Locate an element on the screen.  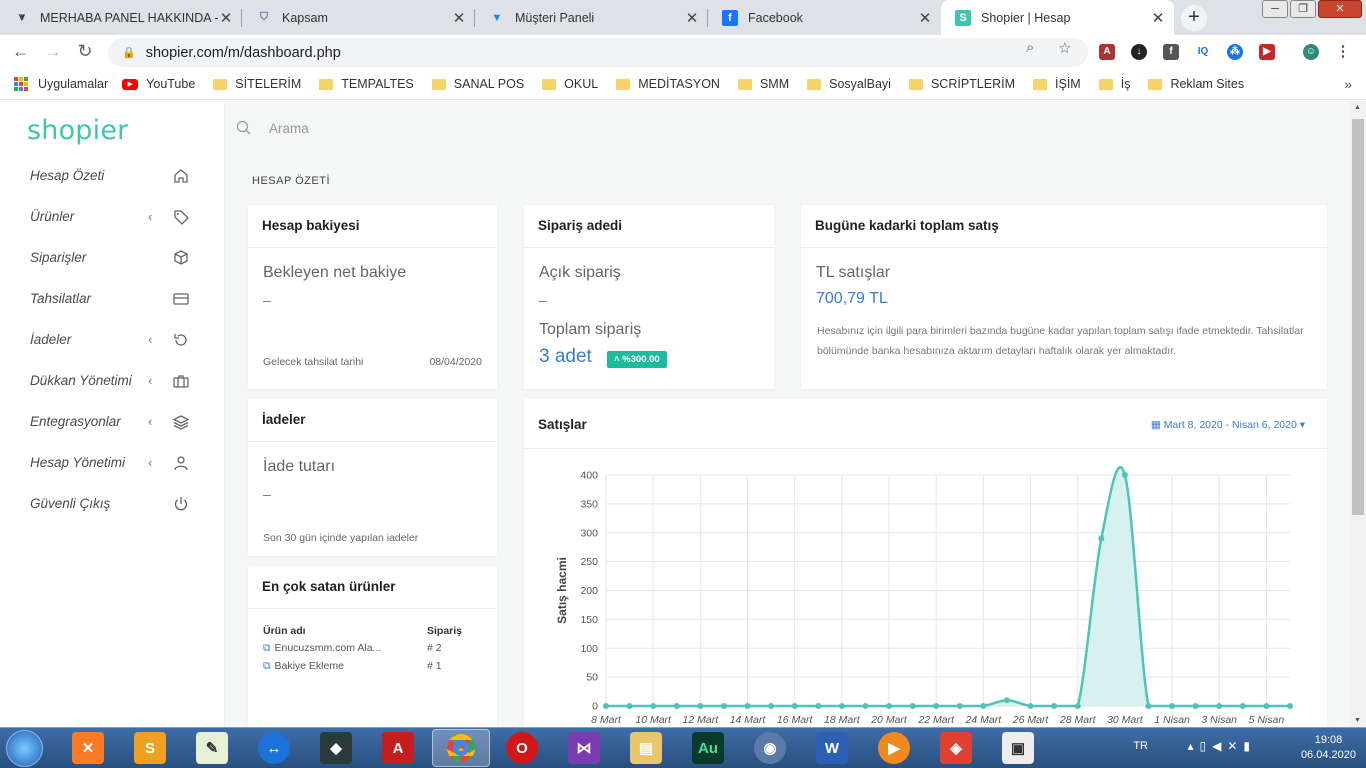
visual-studio-icon: ⋈ is located at coordinates (584, 748).